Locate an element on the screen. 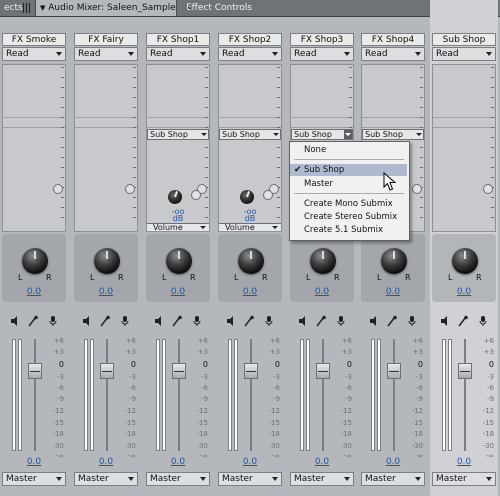 The height and width of the screenshot is (496, 500). scale-label: 0 is located at coordinates (205, 364).